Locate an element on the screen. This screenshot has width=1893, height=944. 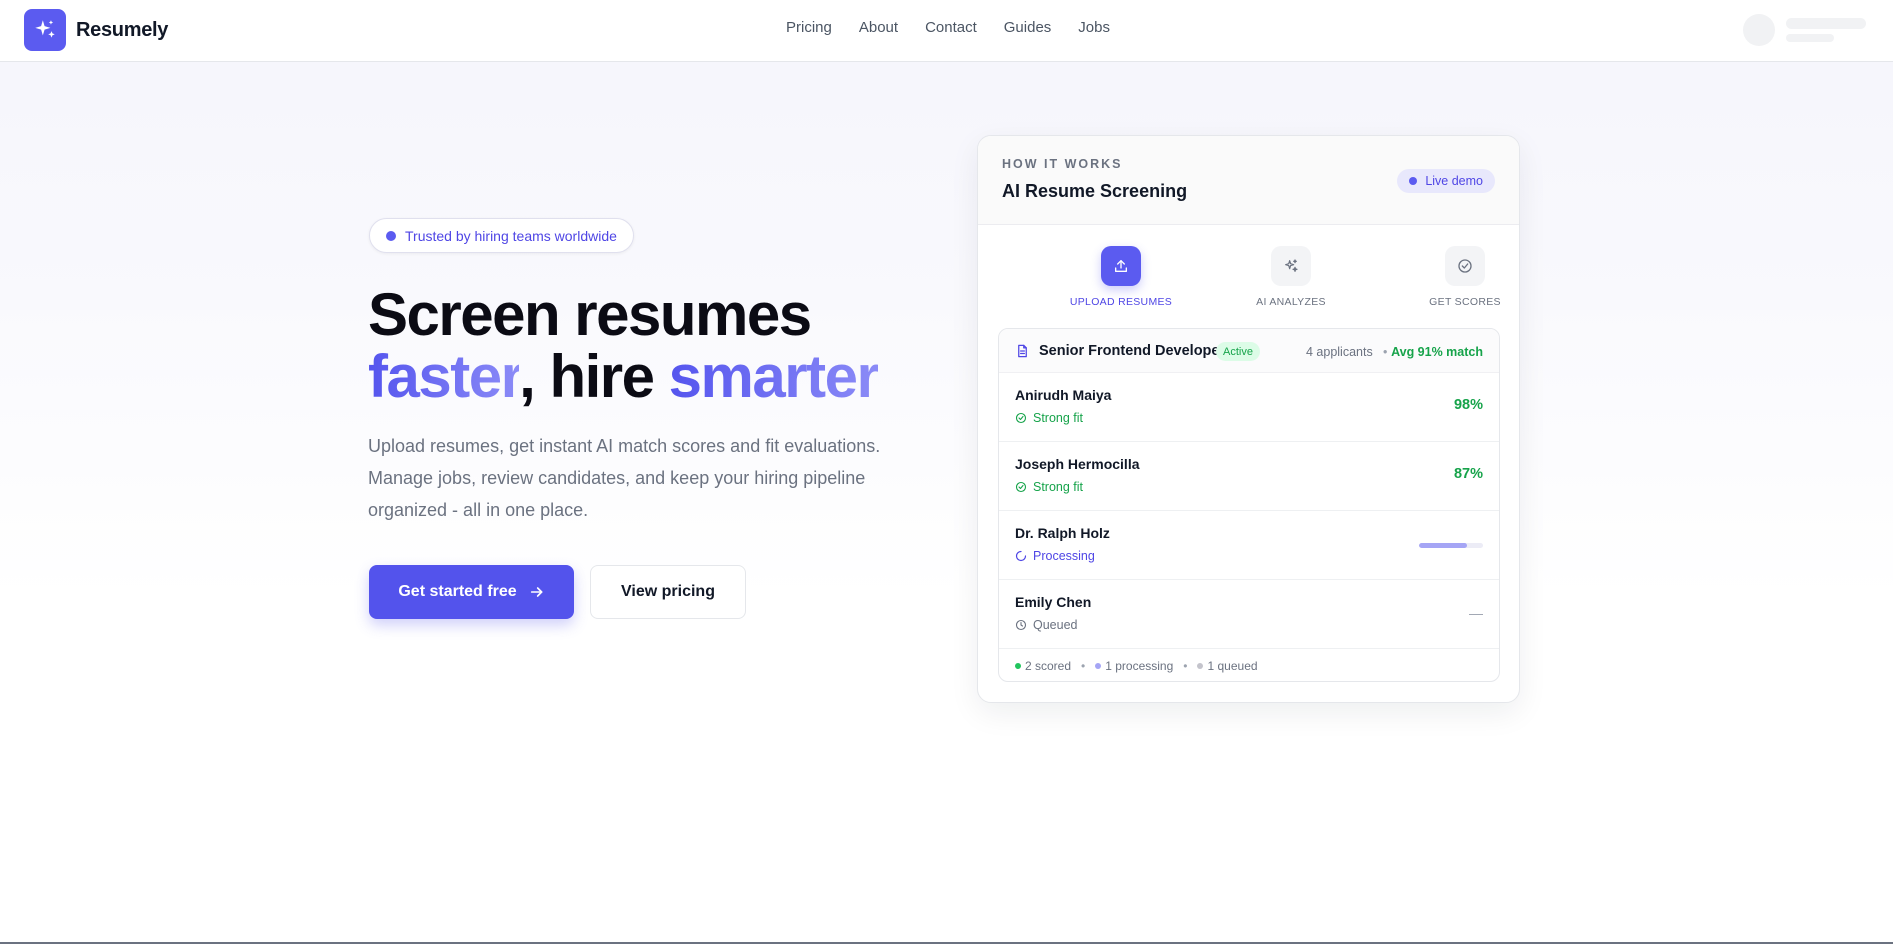
nav-link-contact: Contact is located at coordinates (951, 27).